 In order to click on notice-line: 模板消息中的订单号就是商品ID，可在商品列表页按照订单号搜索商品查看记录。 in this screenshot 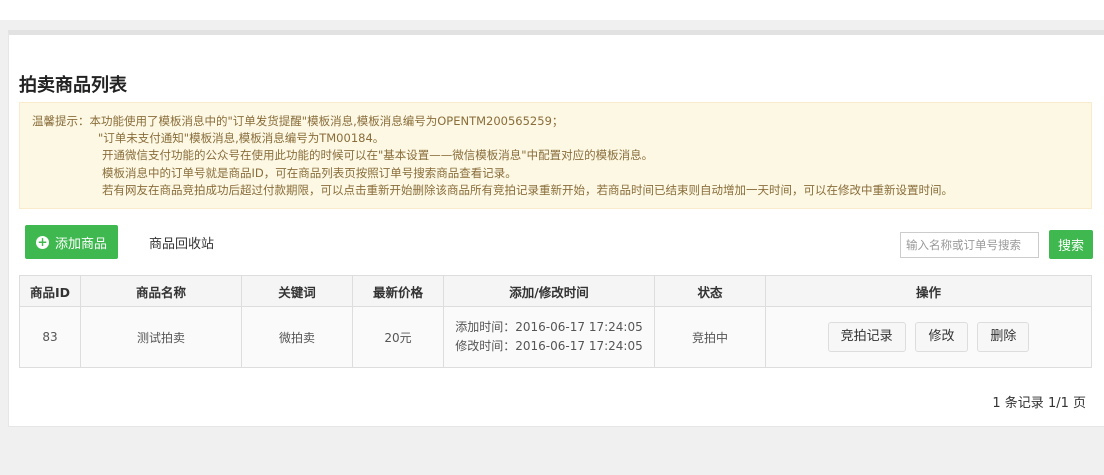, I will do `click(309, 172)`.